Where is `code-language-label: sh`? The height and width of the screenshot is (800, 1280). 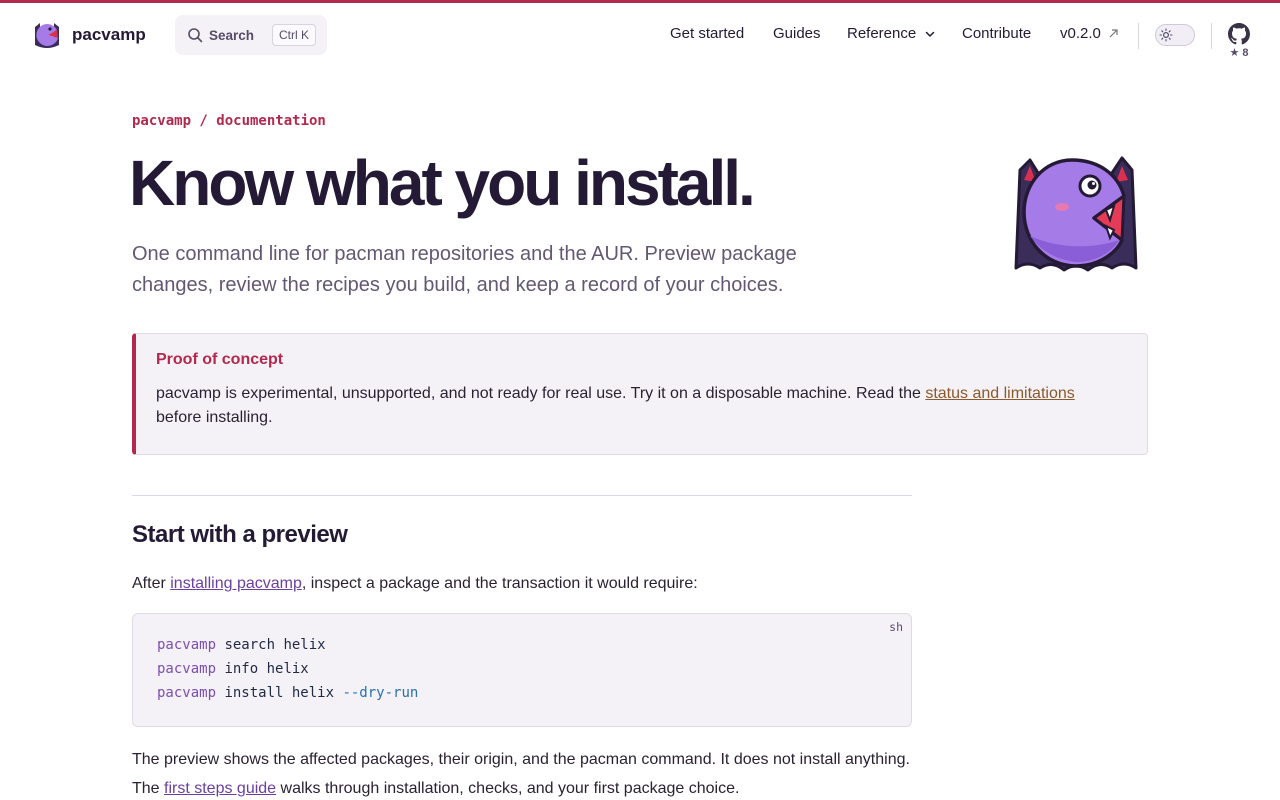
code-language-label: sh is located at coordinates (896, 627).